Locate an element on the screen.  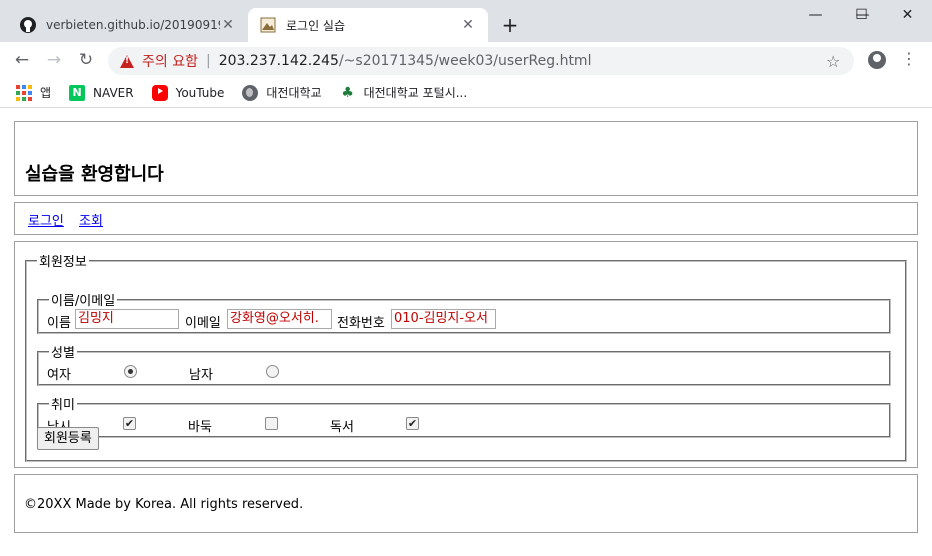
header-section: 실습을 환영합니다 is located at coordinates (466, 158).